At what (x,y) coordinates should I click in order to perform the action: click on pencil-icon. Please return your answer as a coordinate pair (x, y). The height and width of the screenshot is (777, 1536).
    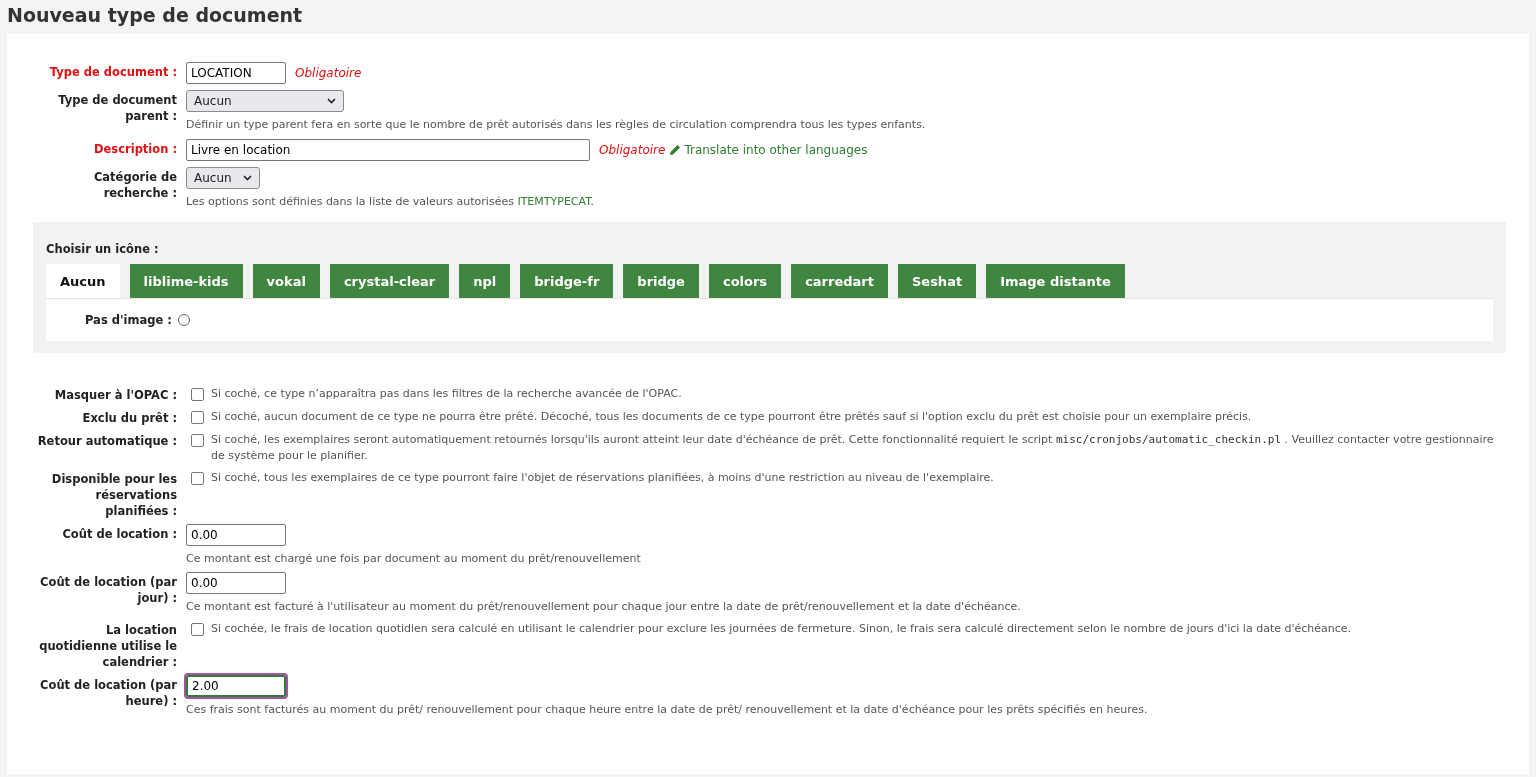
    Looking at the image, I should click on (675, 150).